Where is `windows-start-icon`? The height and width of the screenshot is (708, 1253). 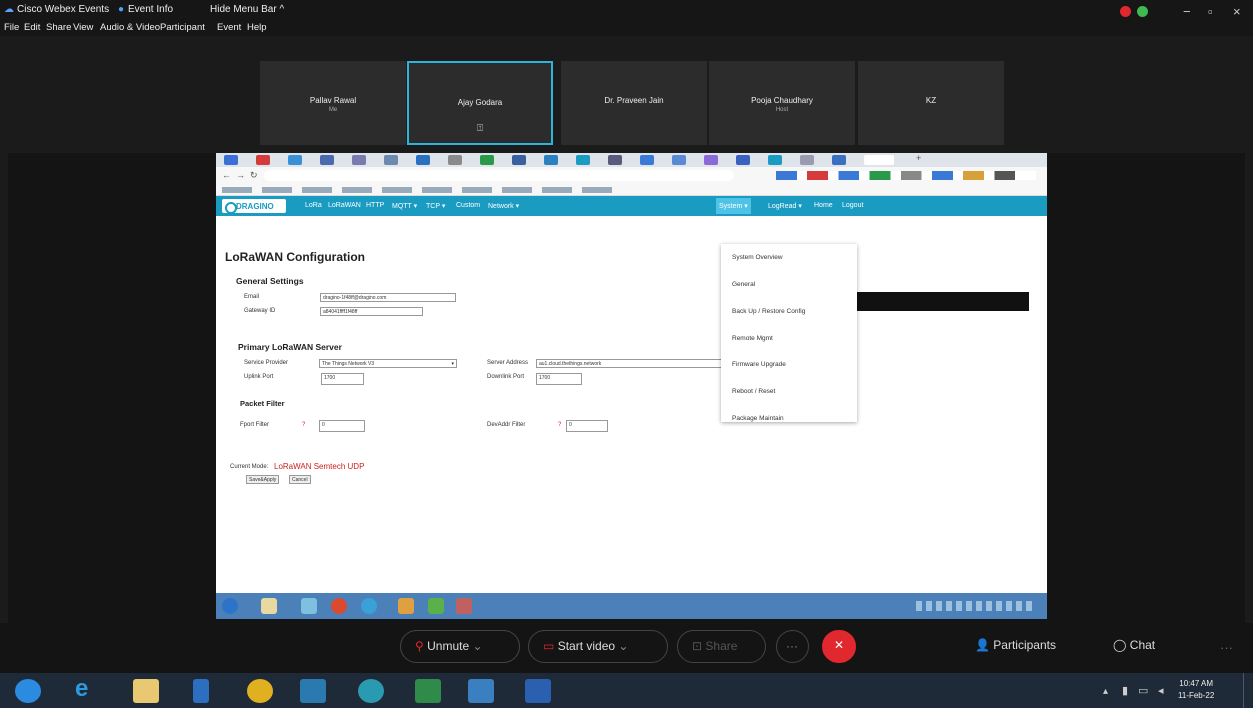
windows-start-icon is located at coordinates (28, 691).